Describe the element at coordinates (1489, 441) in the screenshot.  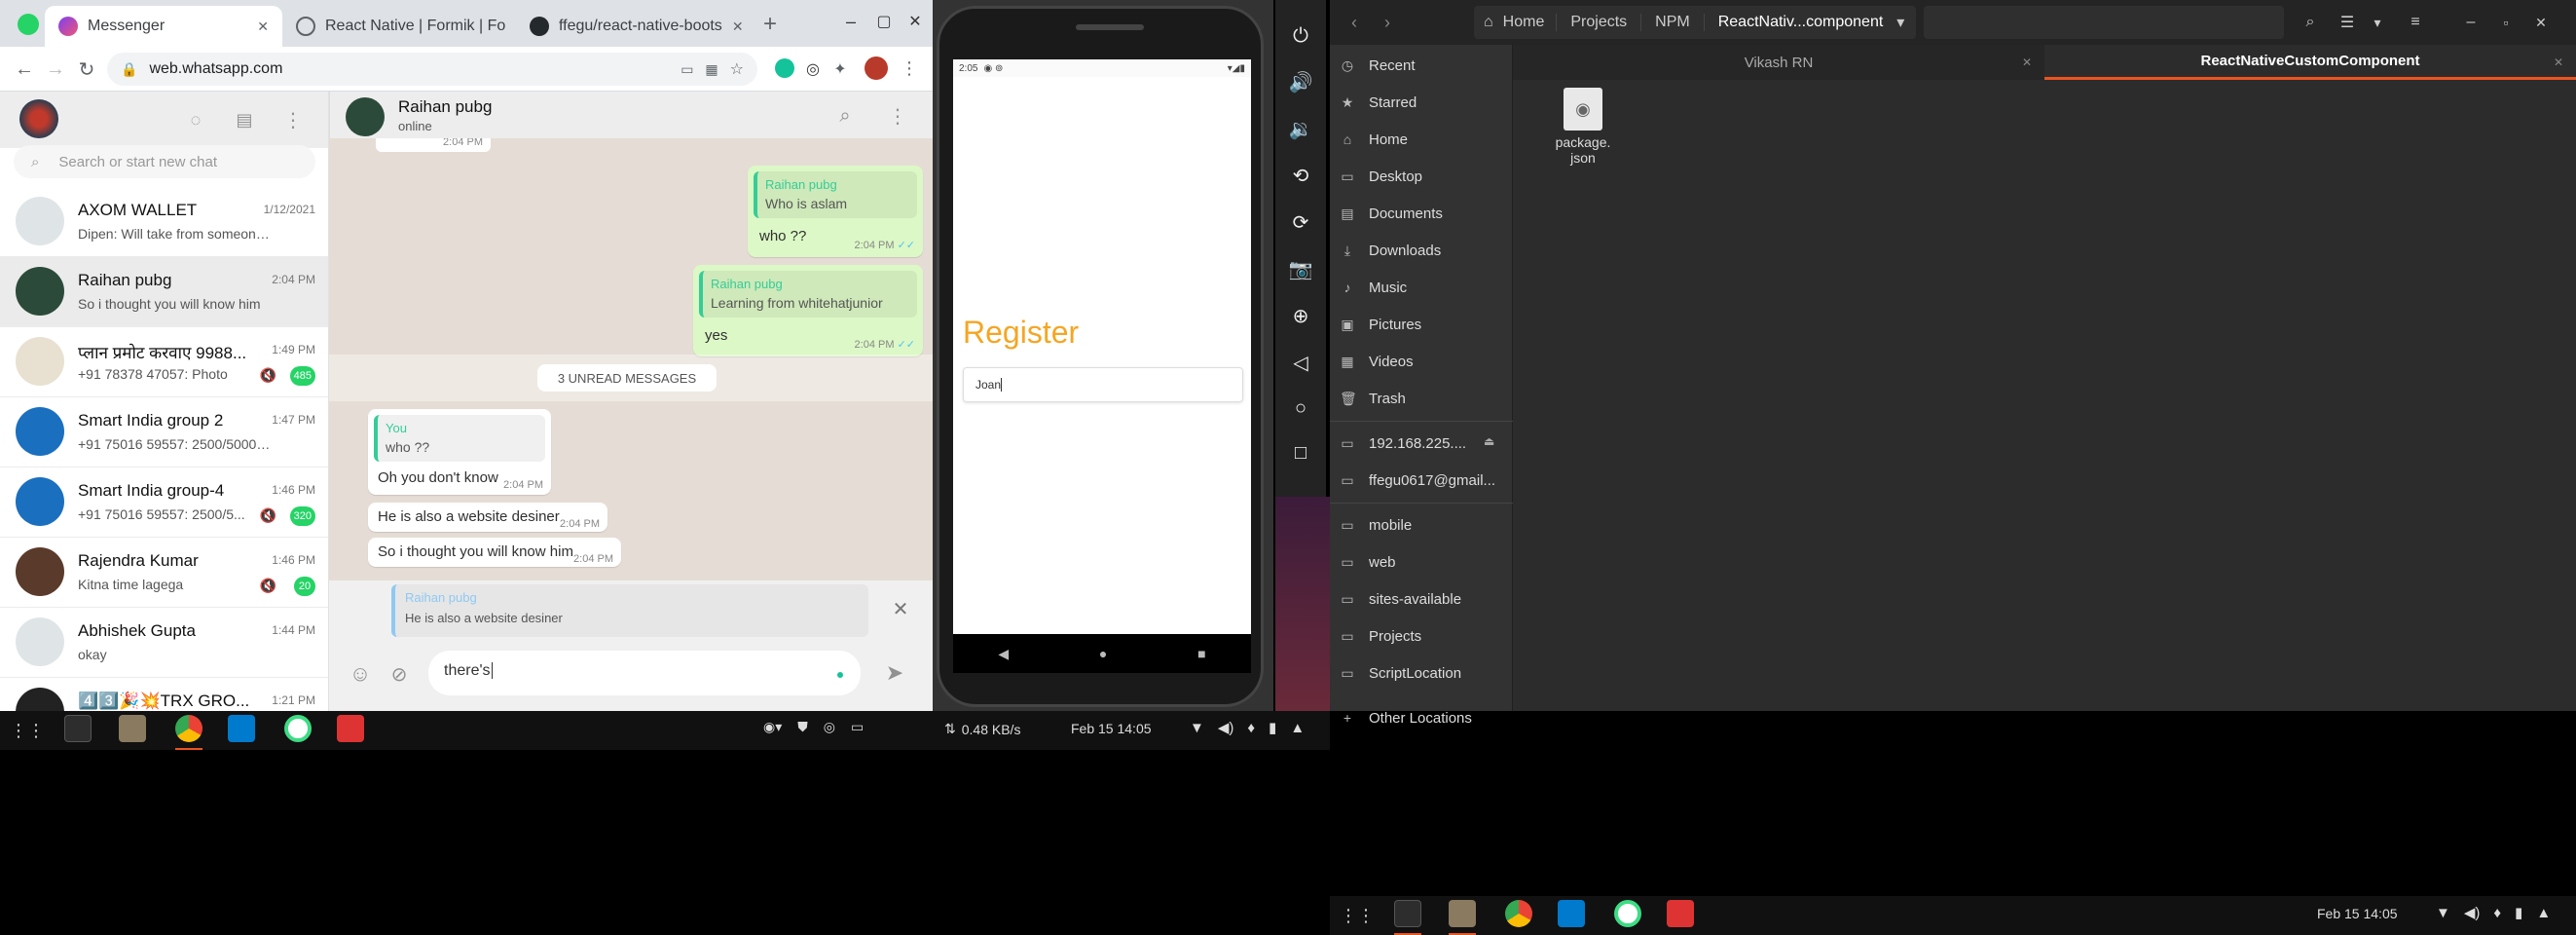
I see `eject-icon: ⏏` at that location.